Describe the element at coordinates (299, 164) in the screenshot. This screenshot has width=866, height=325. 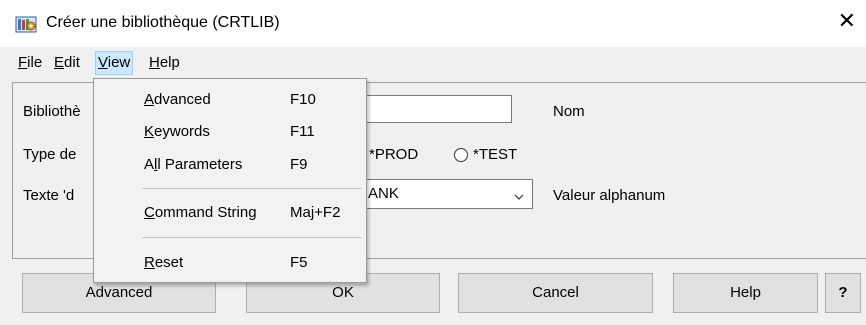
I see `menu-item-shortcut: F9` at that location.